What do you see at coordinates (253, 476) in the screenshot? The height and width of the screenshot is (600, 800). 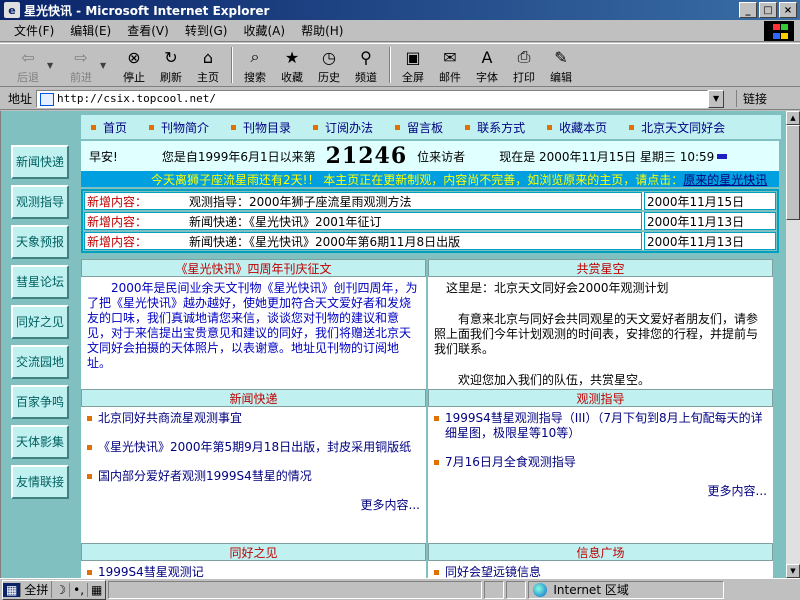 I see `list-item: 国内部分爱好者观测1999S4彗星的情况` at bounding box center [253, 476].